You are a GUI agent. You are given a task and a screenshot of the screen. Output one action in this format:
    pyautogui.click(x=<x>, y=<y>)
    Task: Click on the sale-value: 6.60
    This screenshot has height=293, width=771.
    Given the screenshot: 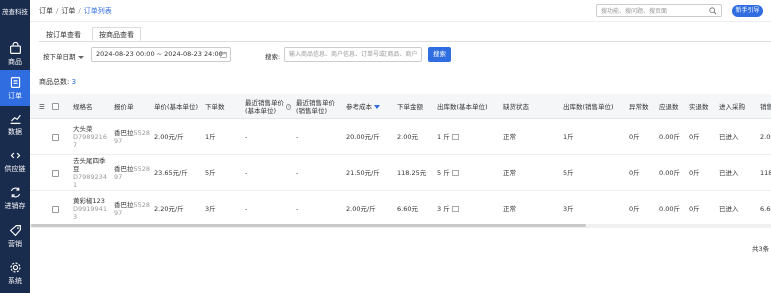 What is the action you would take?
    pyautogui.click(x=765, y=209)
    